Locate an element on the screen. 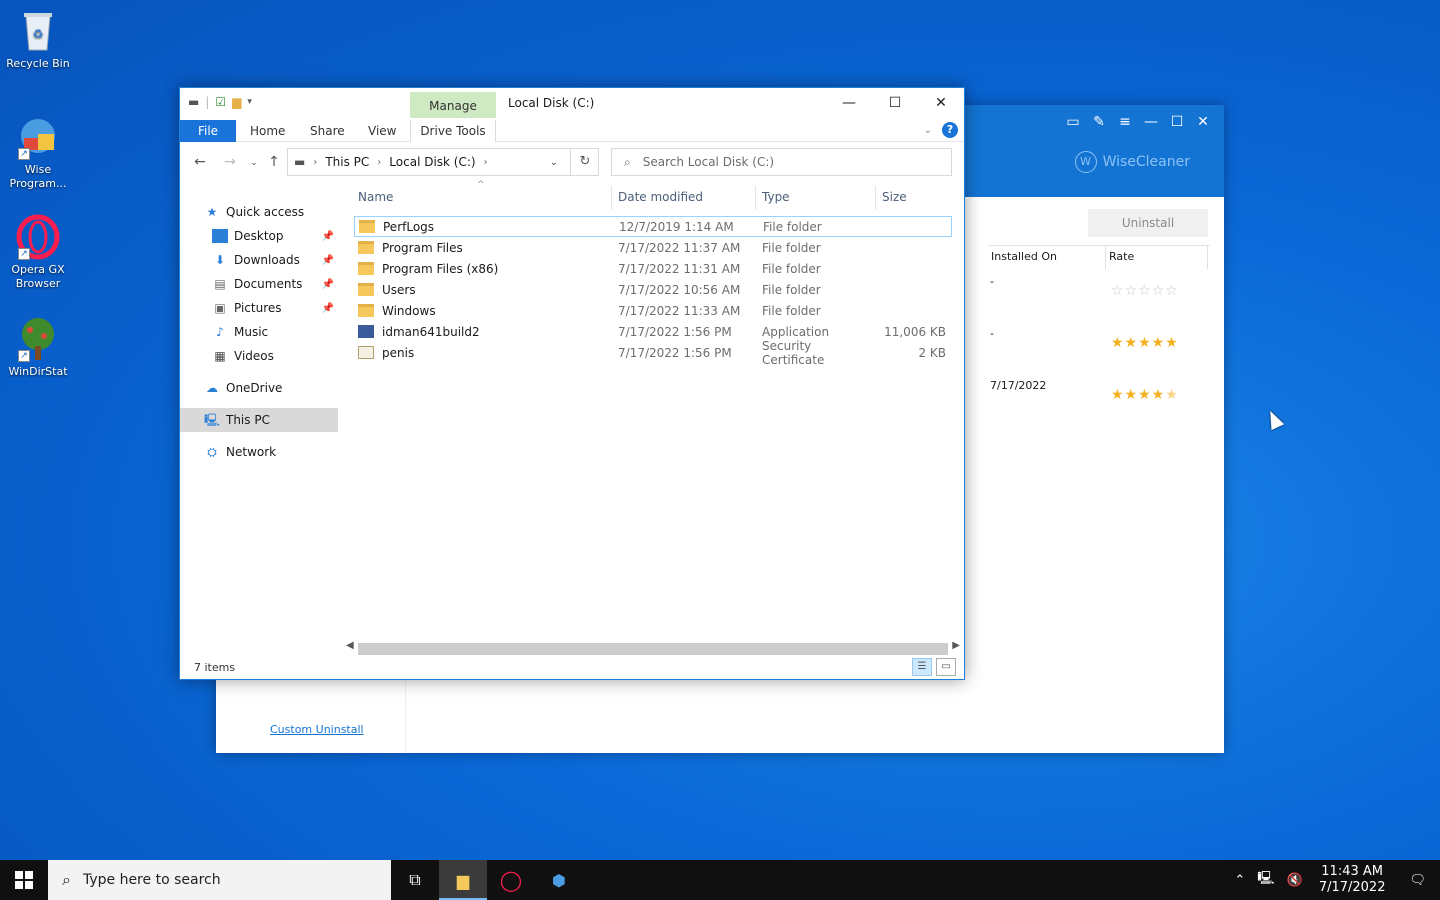  nav-label: OneDrive is located at coordinates (254, 388).